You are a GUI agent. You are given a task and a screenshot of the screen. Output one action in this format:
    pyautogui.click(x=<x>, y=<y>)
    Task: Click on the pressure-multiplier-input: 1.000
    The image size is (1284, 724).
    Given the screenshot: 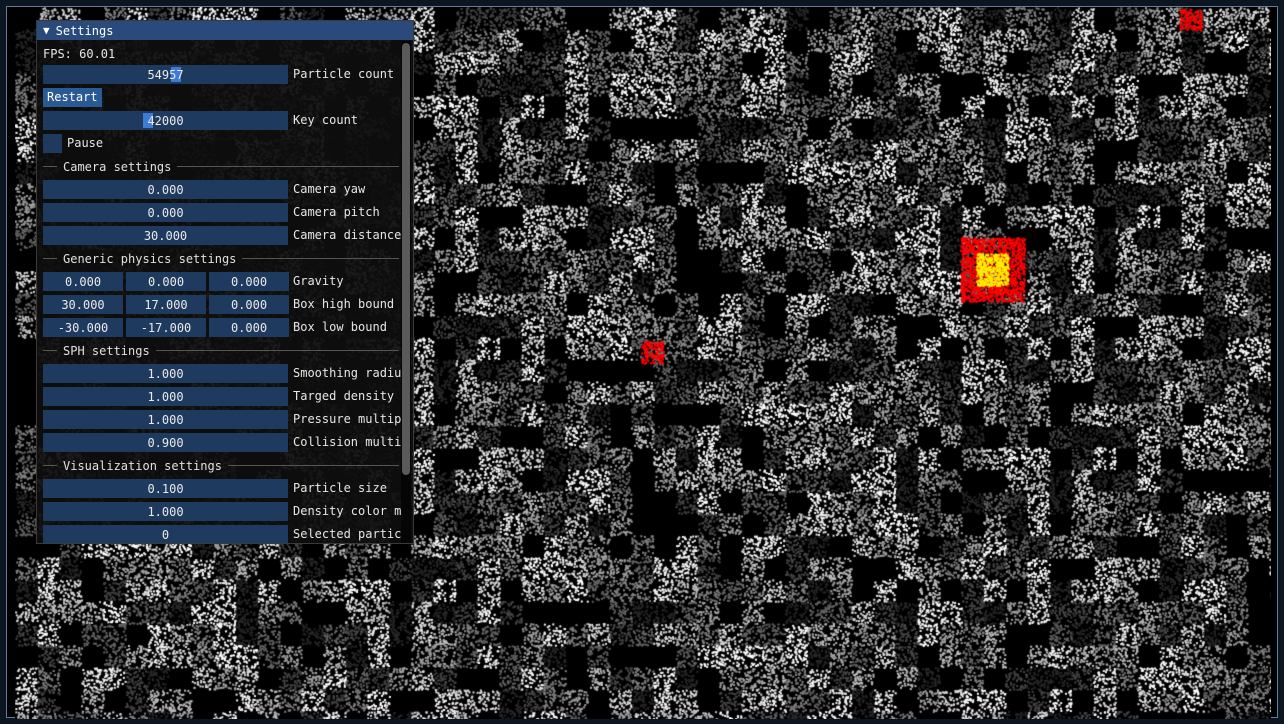 What is the action you would take?
    pyautogui.click(x=165, y=419)
    